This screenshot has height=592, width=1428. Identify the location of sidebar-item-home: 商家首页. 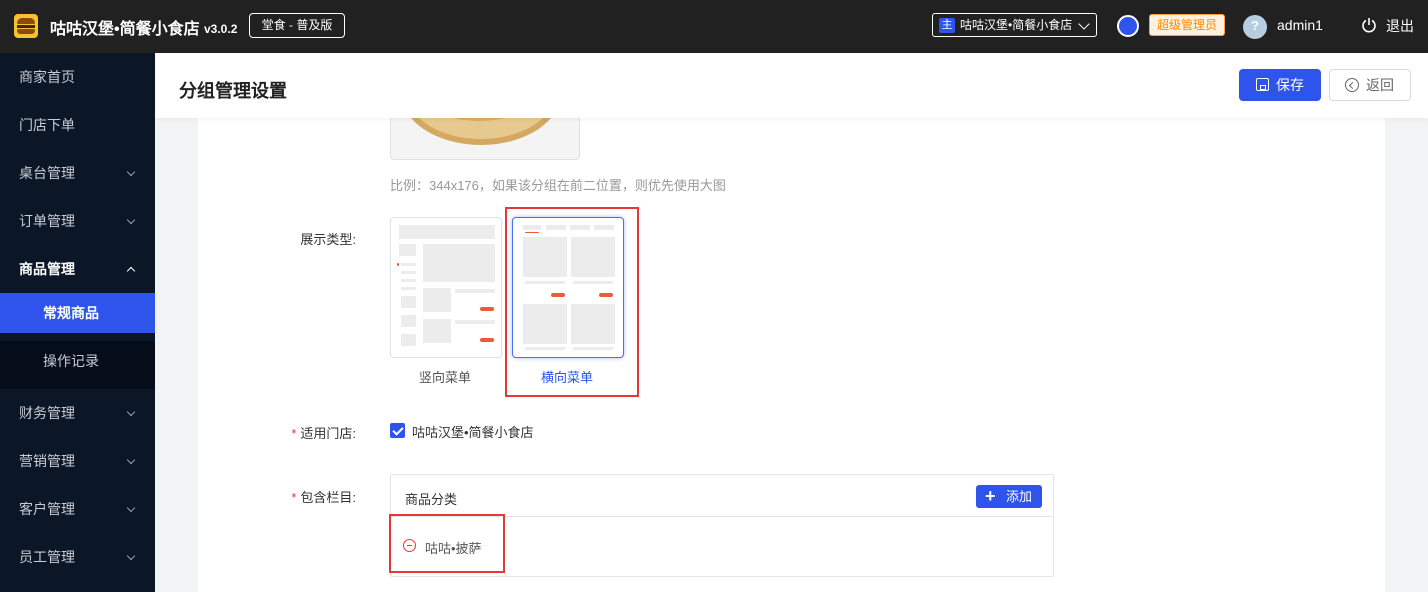
(77, 77).